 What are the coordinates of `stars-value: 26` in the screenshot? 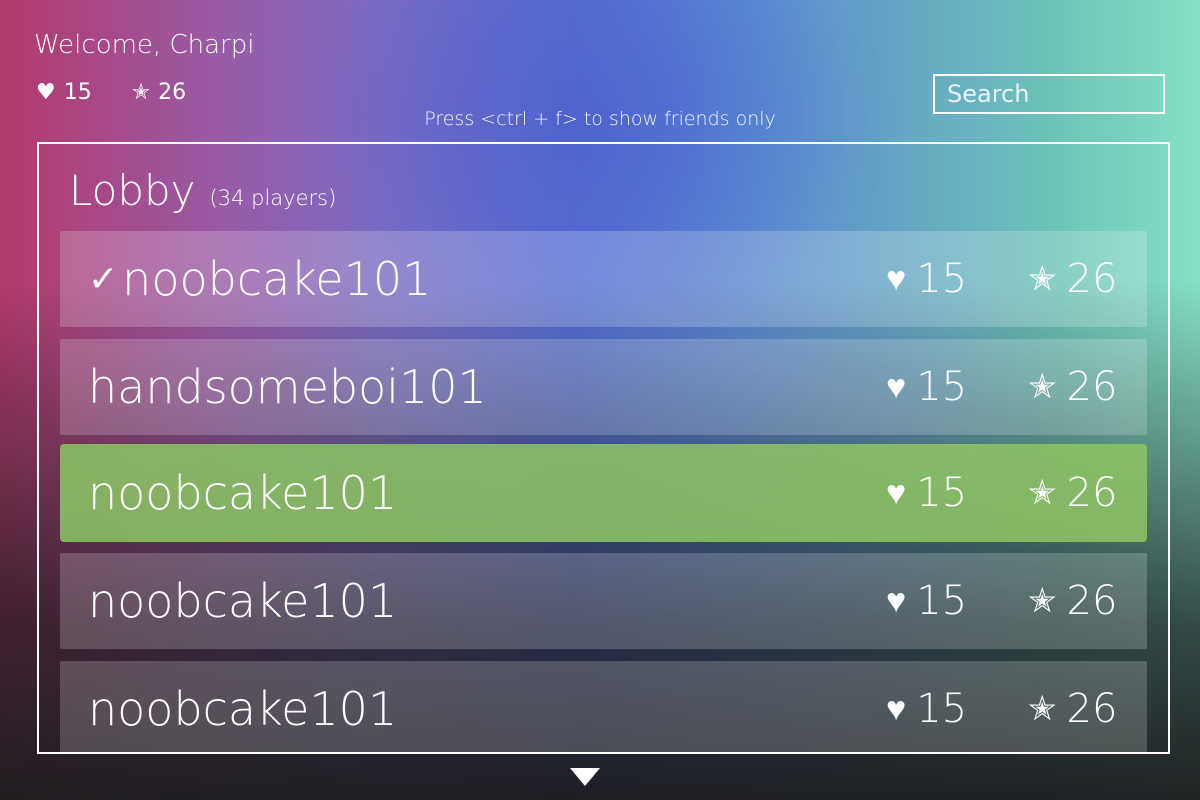 It's located at (172, 92).